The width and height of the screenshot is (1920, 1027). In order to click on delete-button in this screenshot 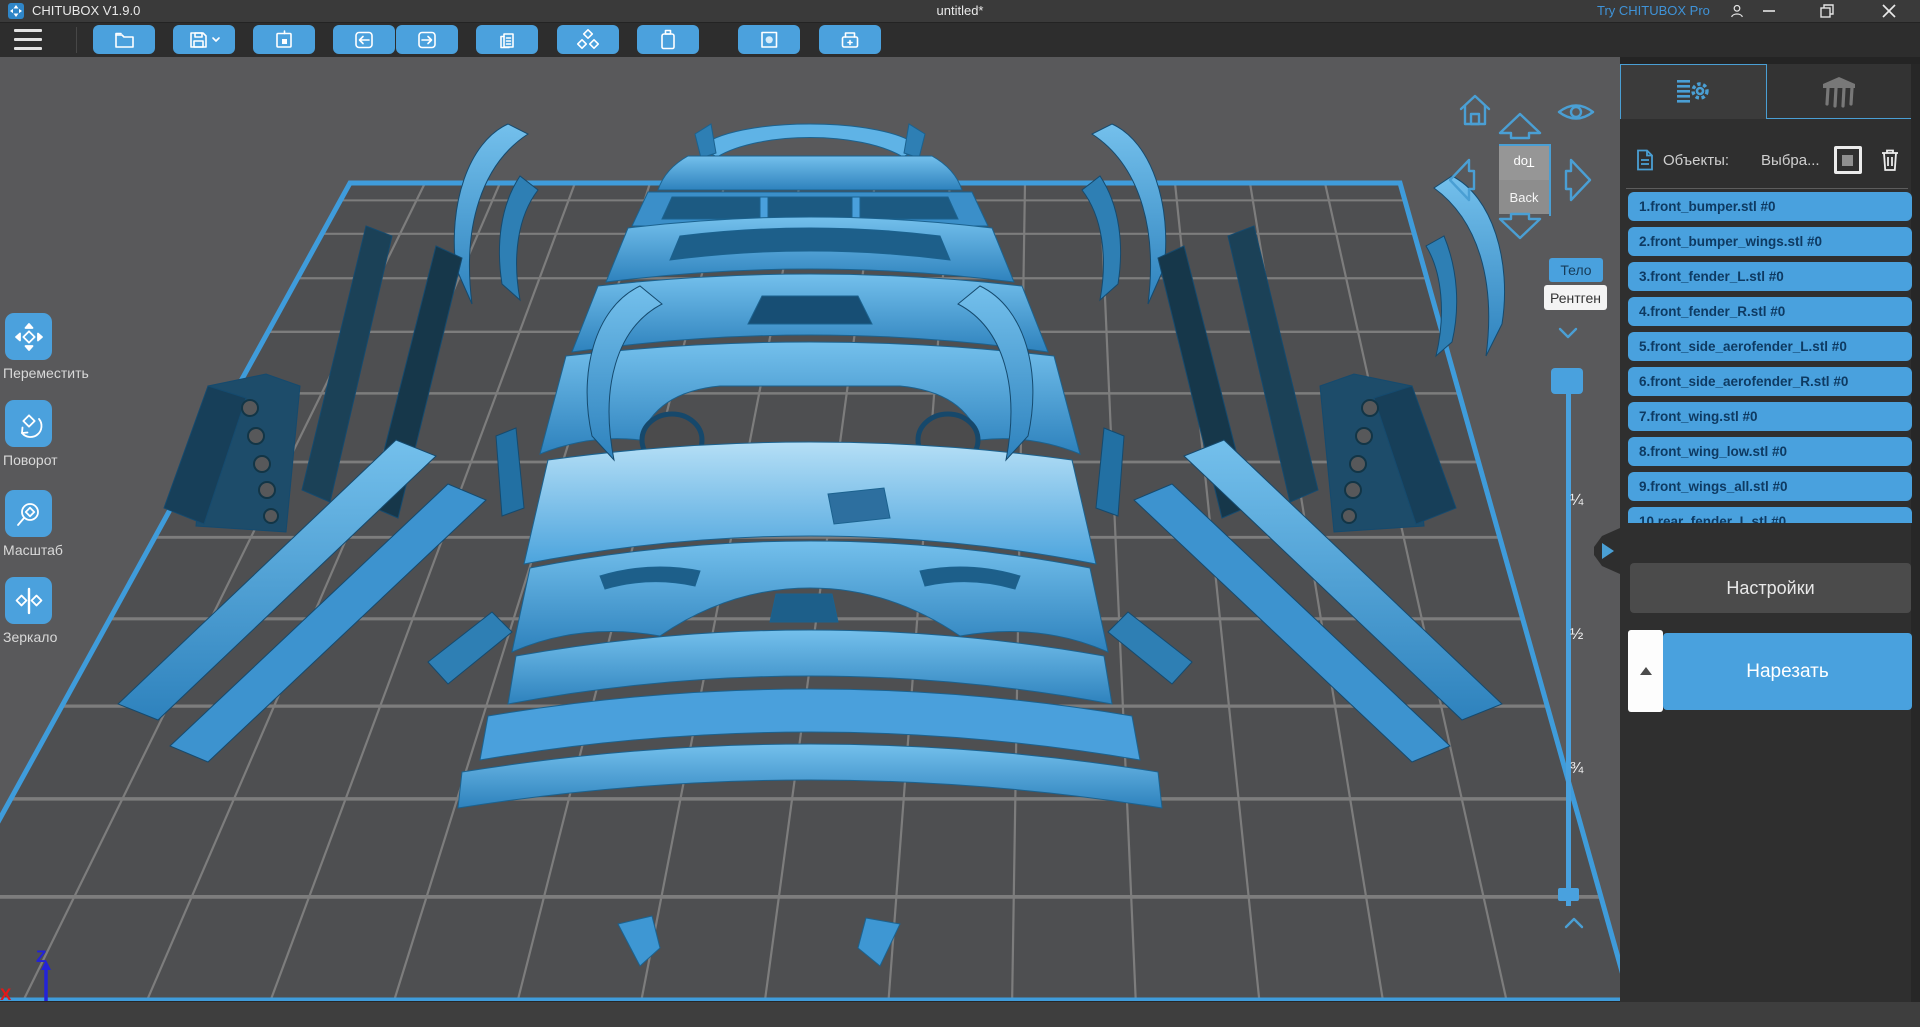, I will do `click(1890, 160)`.